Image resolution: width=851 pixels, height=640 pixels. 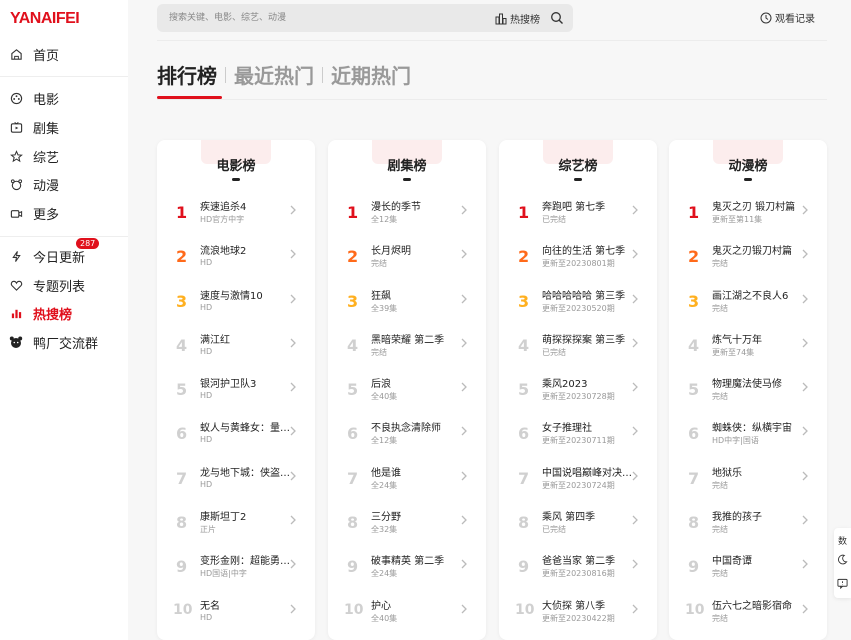 I want to click on rank-item: 4 萌探探探案 第三季 已完结, so click(x=578, y=346).